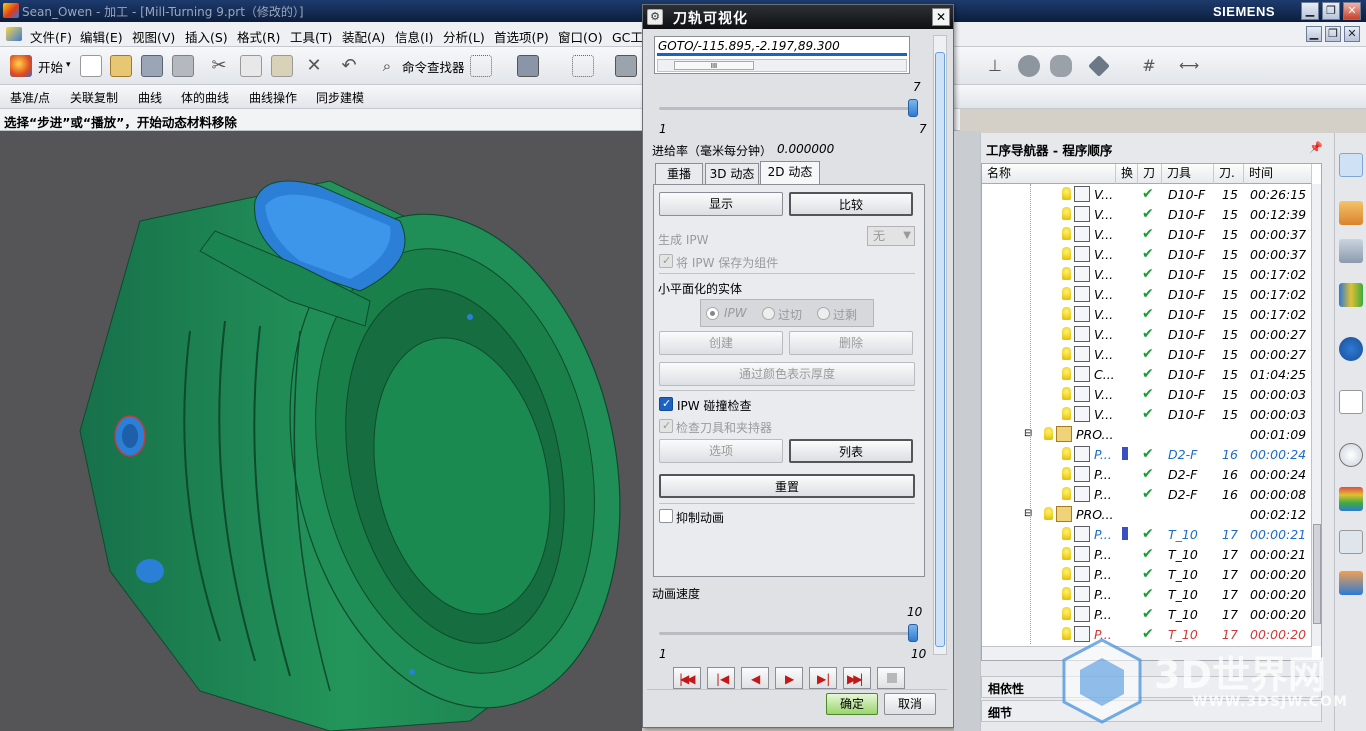  I want to click on curve-menu: 曲线, so click(150, 97).